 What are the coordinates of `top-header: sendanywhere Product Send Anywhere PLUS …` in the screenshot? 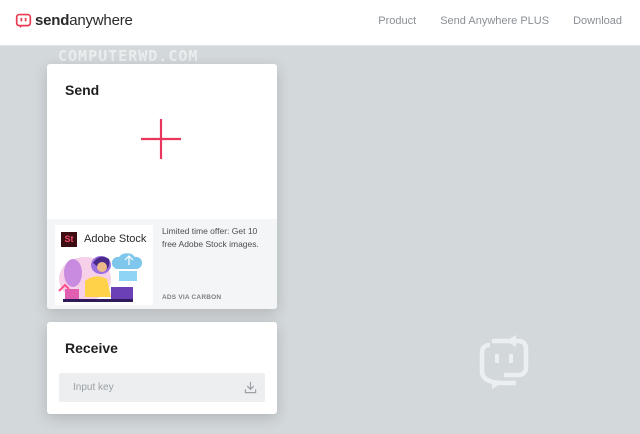 It's located at (320, 23).